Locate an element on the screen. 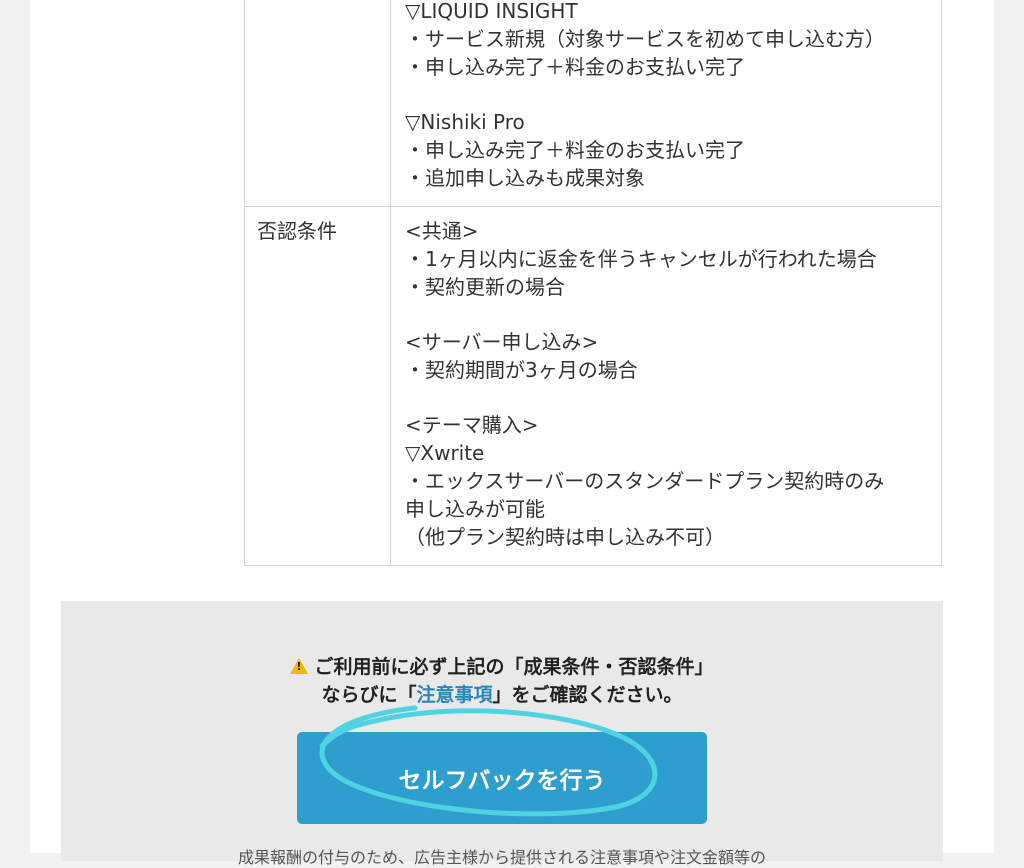  rejection-condition-line: ▽Xwrite is located at coordinates (445, 453).